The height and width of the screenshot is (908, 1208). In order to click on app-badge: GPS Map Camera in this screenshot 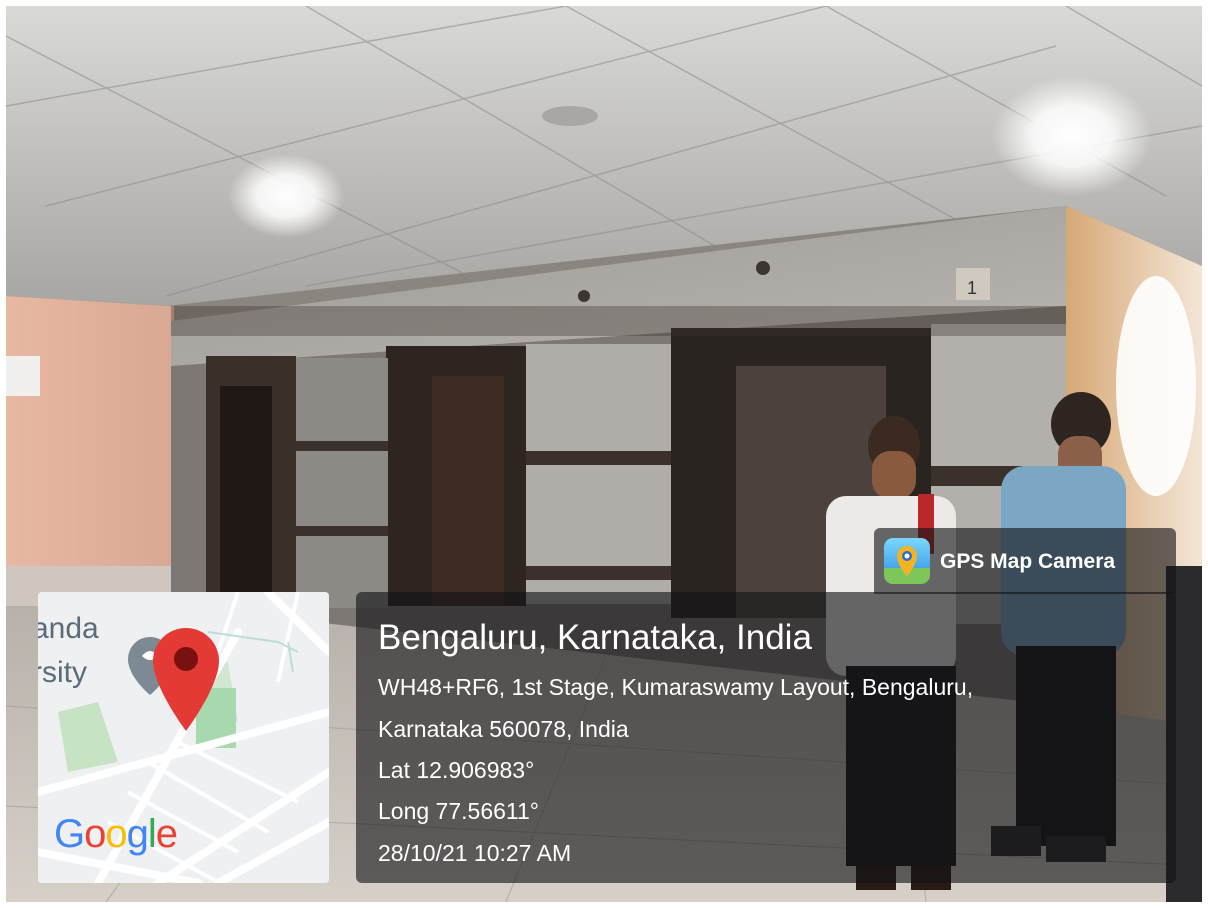, I will do `click(1025, 561)`.